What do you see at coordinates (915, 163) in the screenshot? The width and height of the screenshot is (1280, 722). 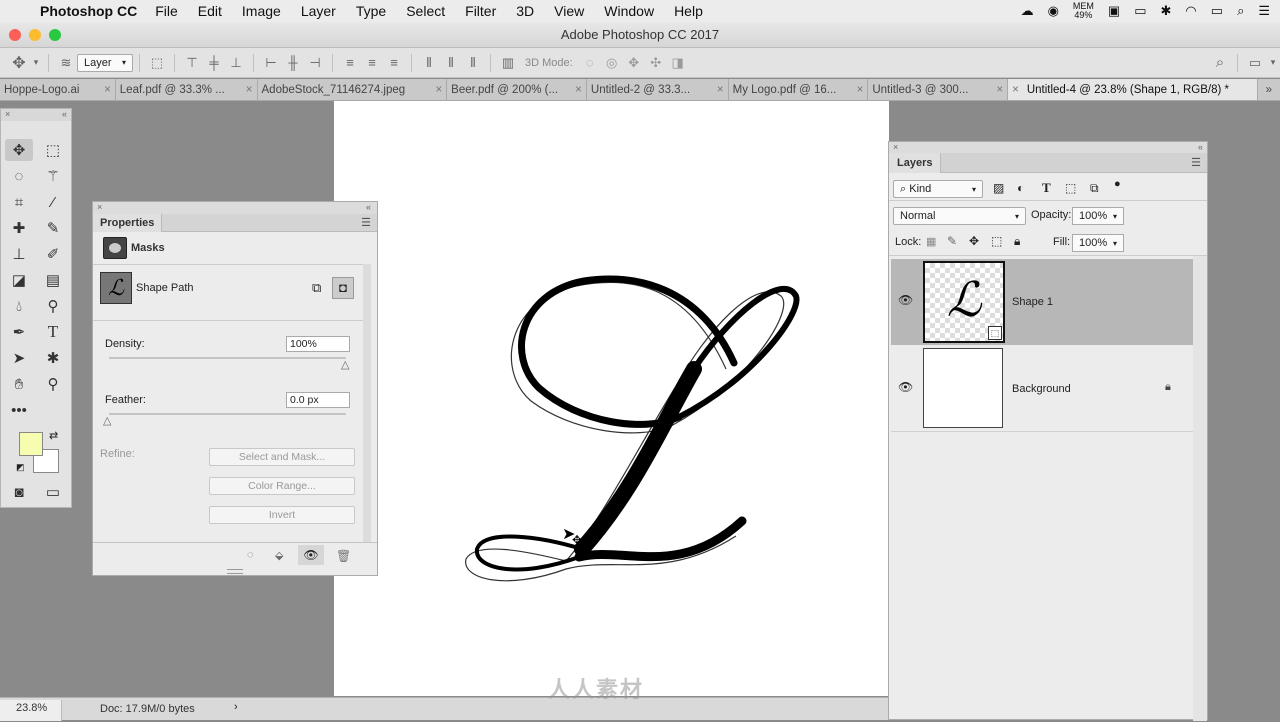 I see `tab-layers: Layers` at bounding box center [915, 163].